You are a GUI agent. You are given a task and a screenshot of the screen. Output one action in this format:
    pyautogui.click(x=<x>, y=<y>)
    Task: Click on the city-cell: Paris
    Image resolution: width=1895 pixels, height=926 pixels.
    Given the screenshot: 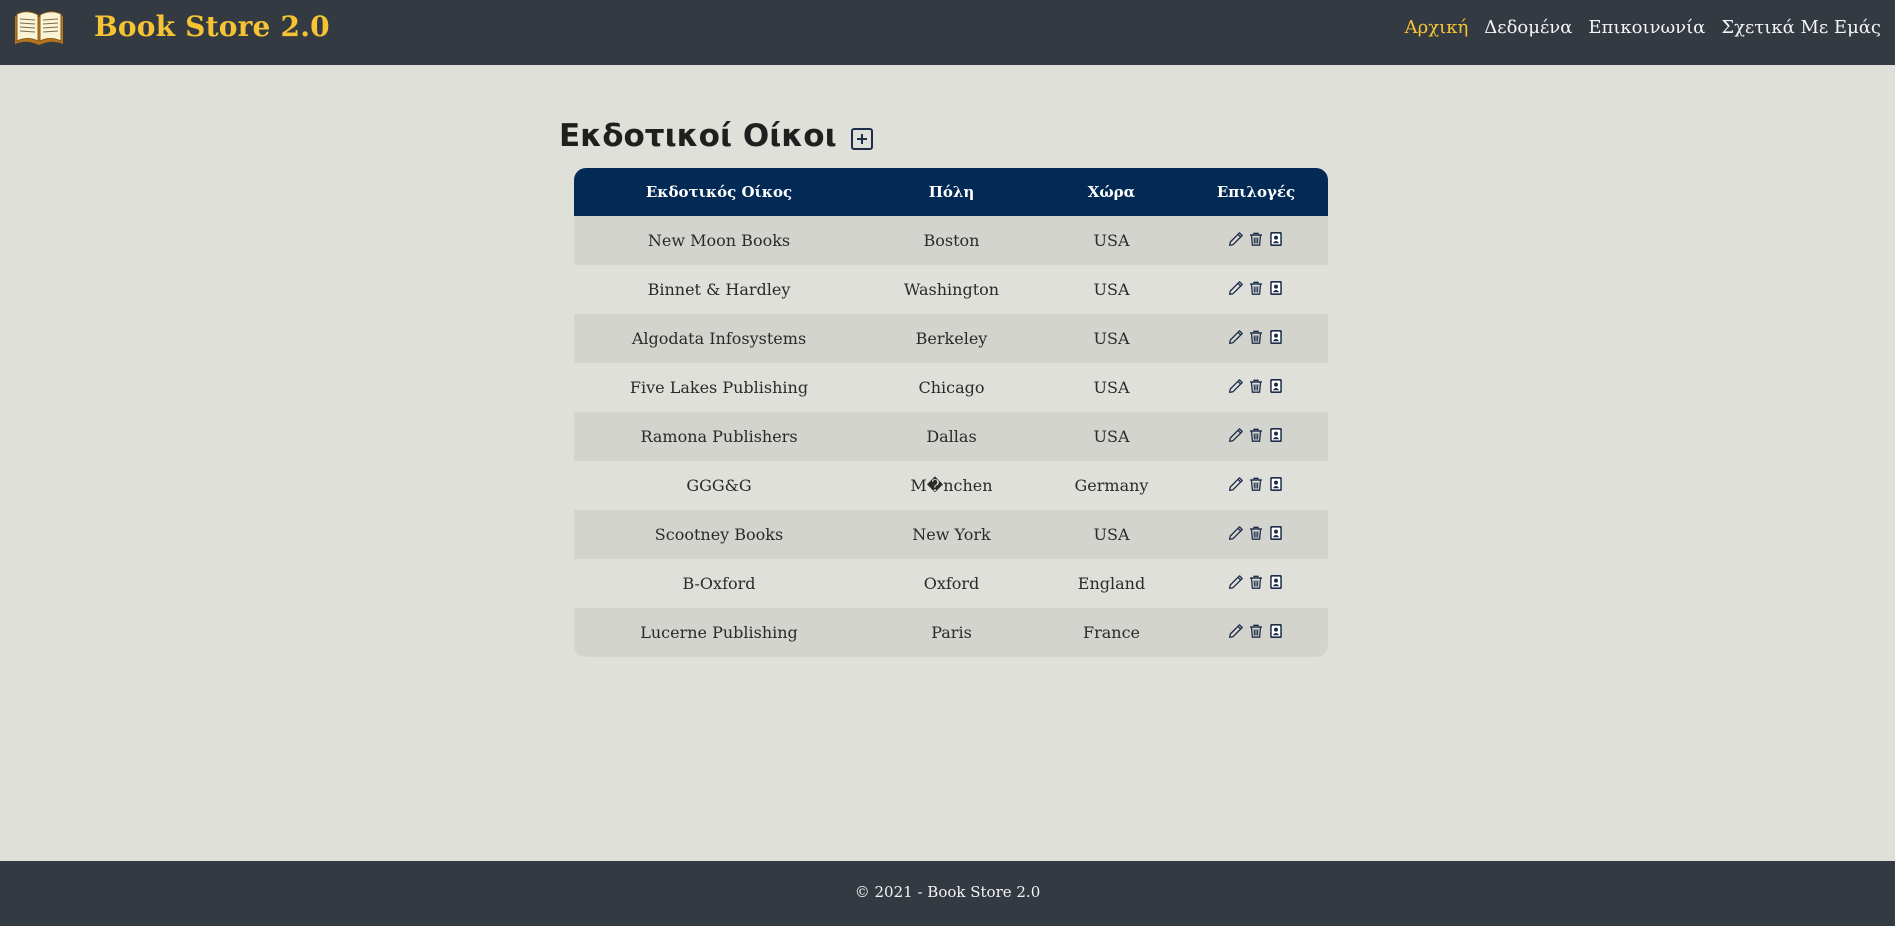 What is the action you would take?
    pyautogui.click(x=951, y=632)
    